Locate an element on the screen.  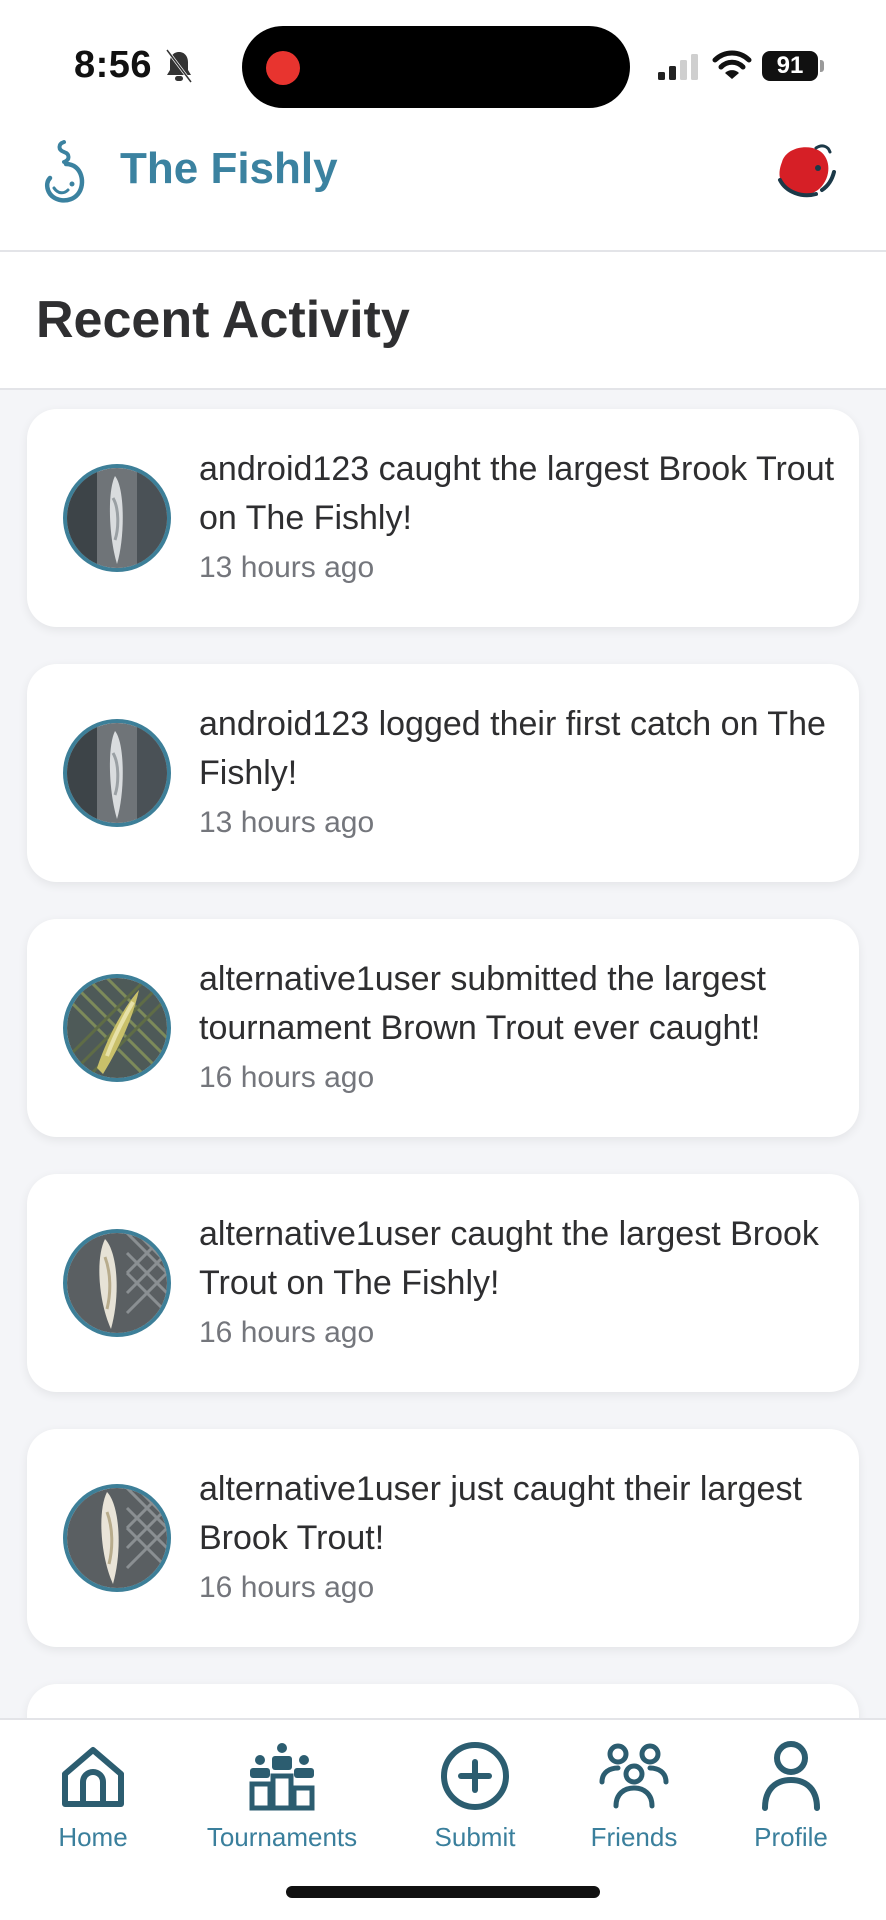
battery-icon is located at coordinates (822, 66).